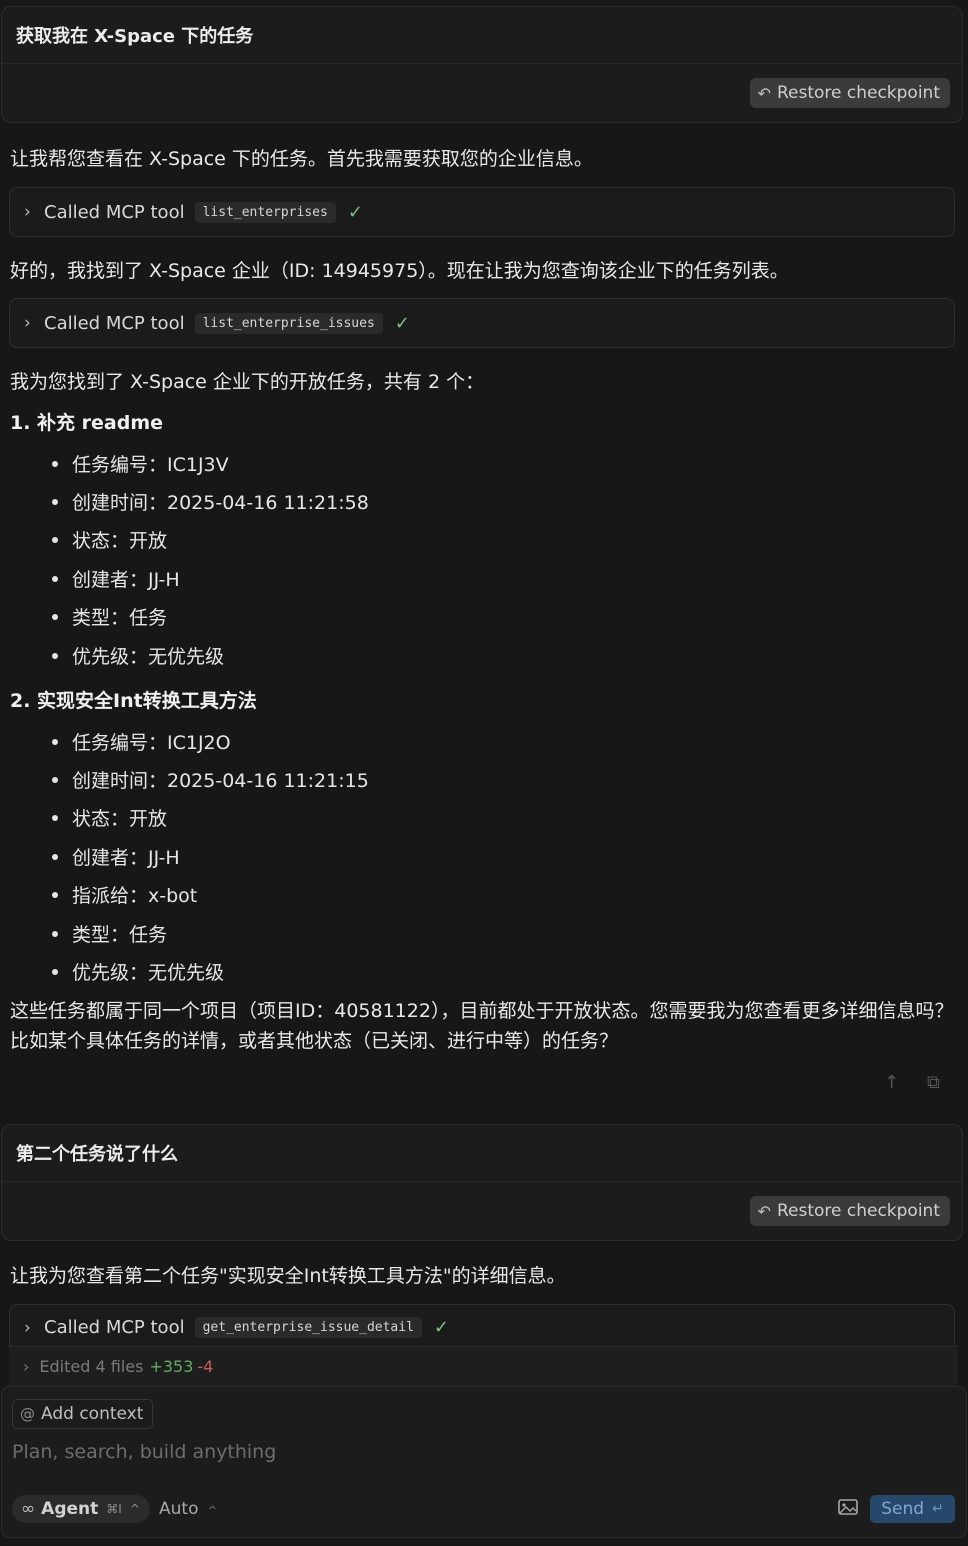 The image size is (968, 1546). Describe the element at coordinates (848, 1507) in the screenshot. I see `image-icon` at that location.